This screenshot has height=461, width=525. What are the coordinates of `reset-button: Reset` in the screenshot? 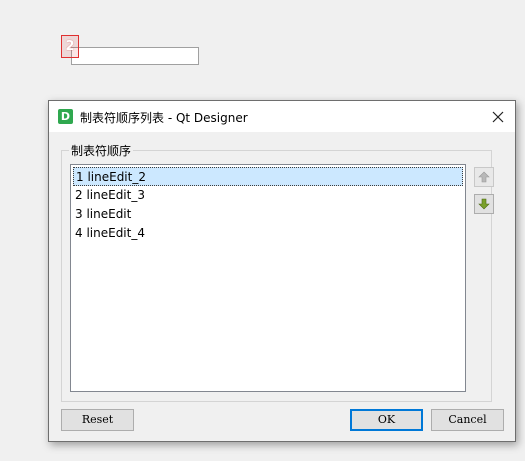 It's located at (97, 420).